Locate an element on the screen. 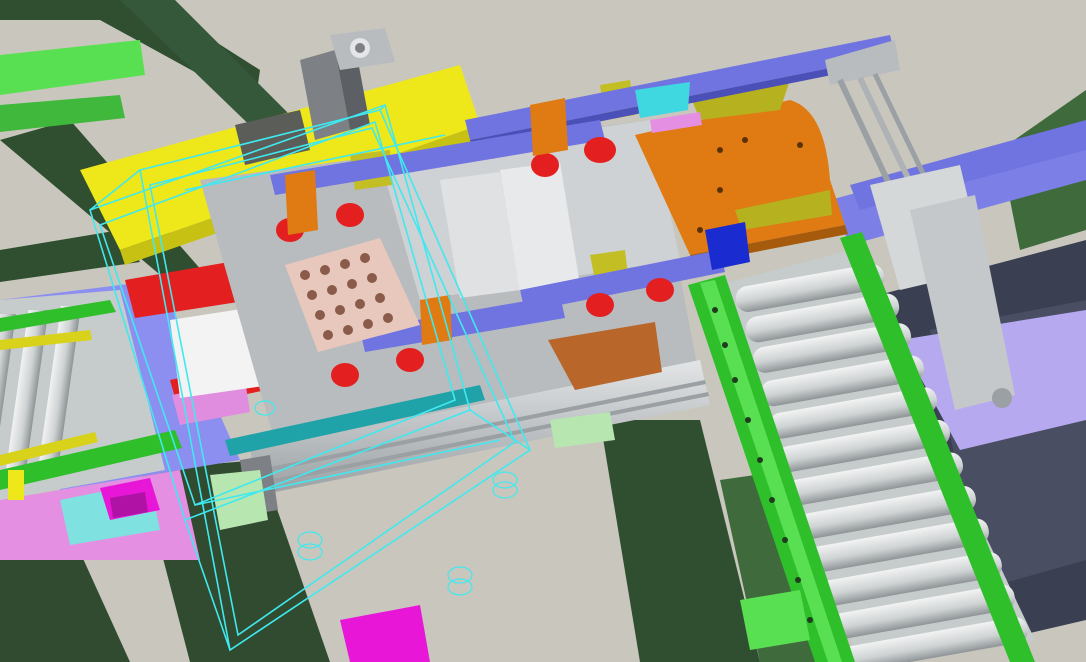 The width and height of the screenshot is (1086, 662). left-conveyor-yellow-block is located at coordinates (16, 485).